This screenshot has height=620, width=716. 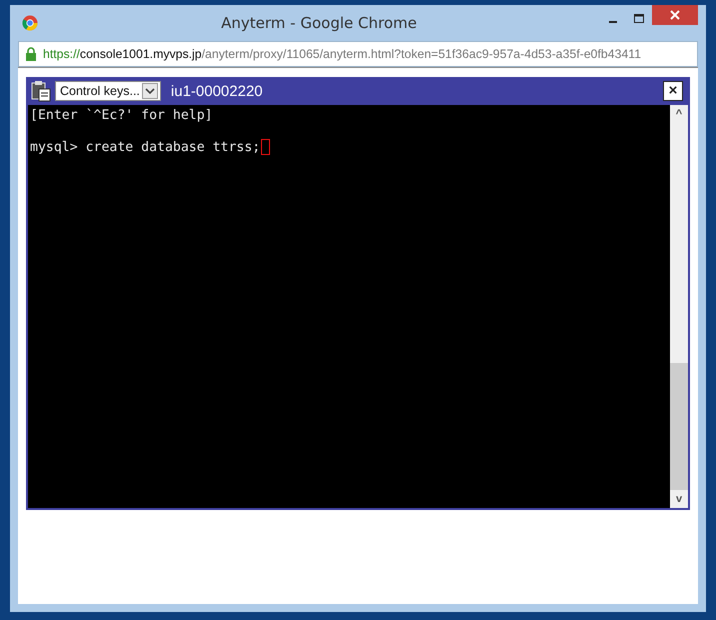 What do you see at coordinates (30, 23) in the screenshot?
I see `browser-logo-icon` at bounding box center [30, 23].